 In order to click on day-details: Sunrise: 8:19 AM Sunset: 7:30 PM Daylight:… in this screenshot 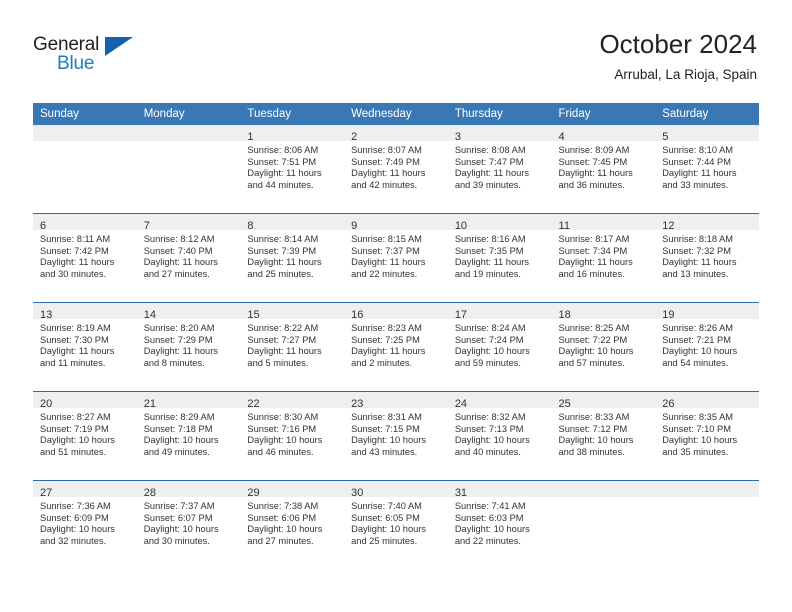, I will do `click(85, 344)`.